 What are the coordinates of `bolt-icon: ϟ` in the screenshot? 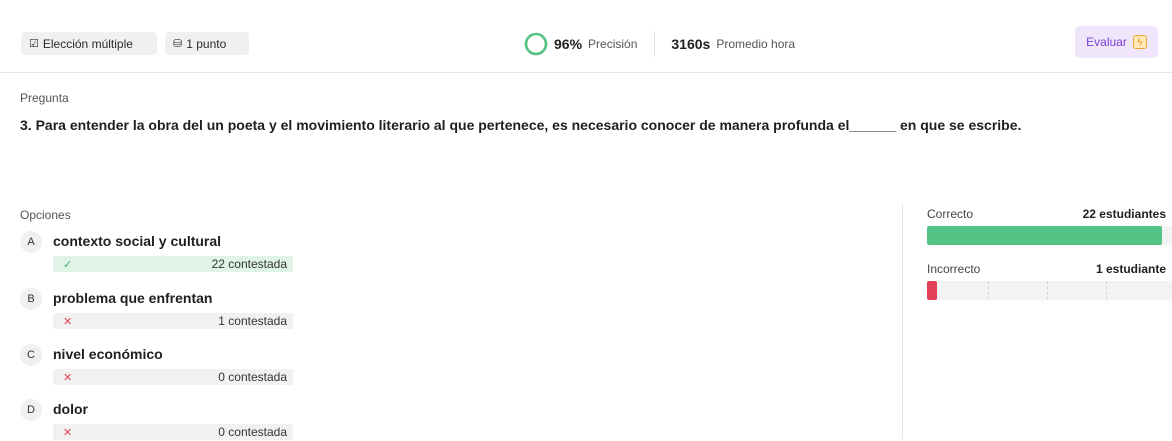 It's located at (1139, 42).